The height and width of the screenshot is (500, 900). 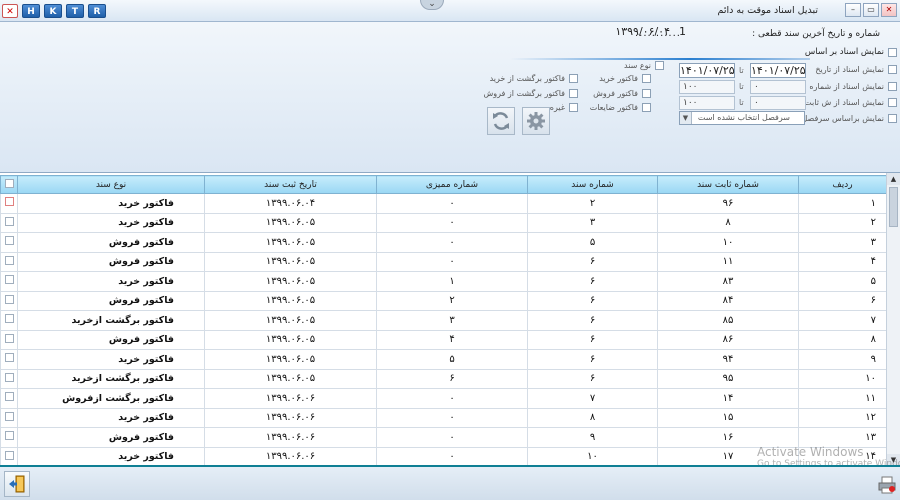 What do you see at coordinates (728, 184) in the screenshot?
I see `col-fixed-number: شماره ثابت سند` at bounding box center [728, 184].